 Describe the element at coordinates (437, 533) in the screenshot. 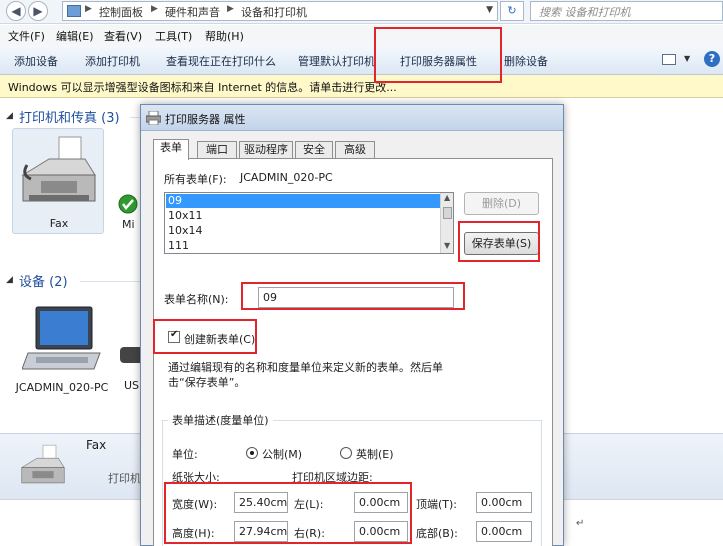

I see `bottom-margin-label: 底部(B):` at that location.